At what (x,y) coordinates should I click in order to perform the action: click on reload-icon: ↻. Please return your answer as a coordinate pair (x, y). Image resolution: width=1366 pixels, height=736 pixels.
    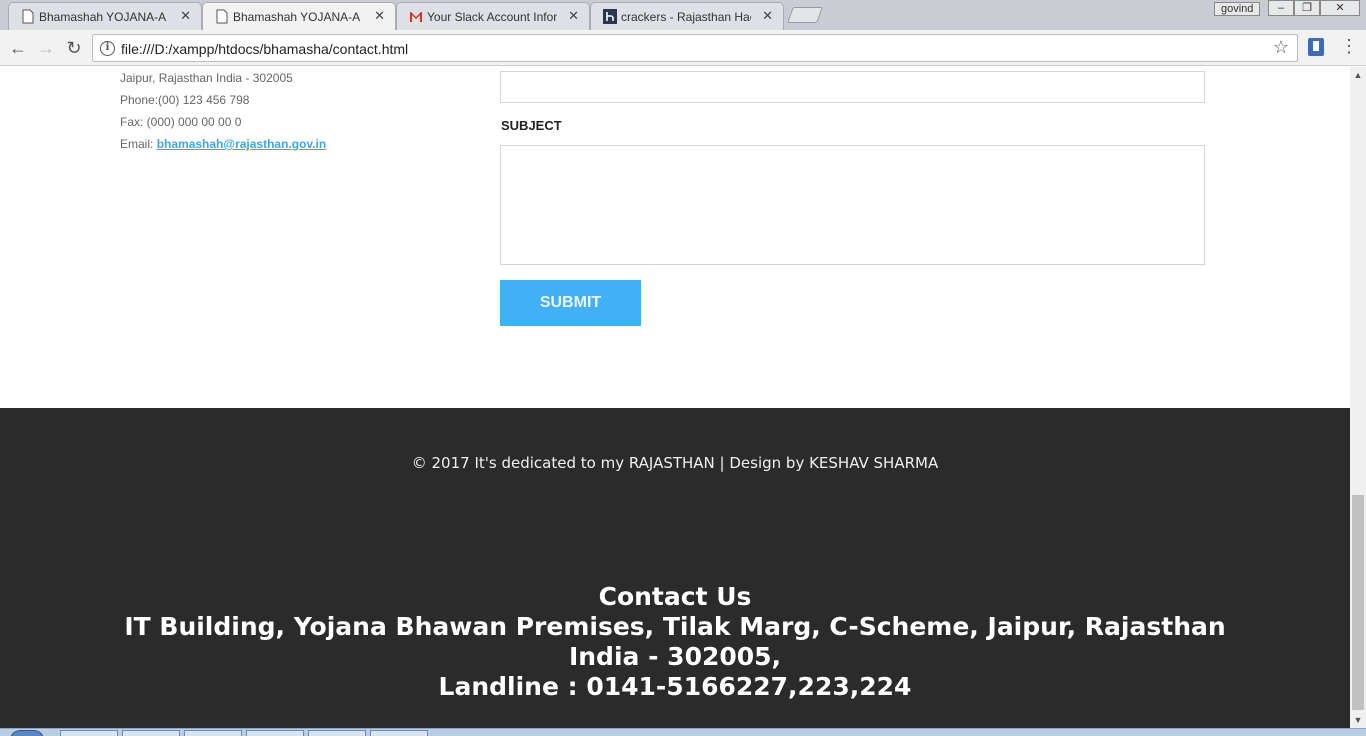
    Looking at the image, I should click on (74, 48).